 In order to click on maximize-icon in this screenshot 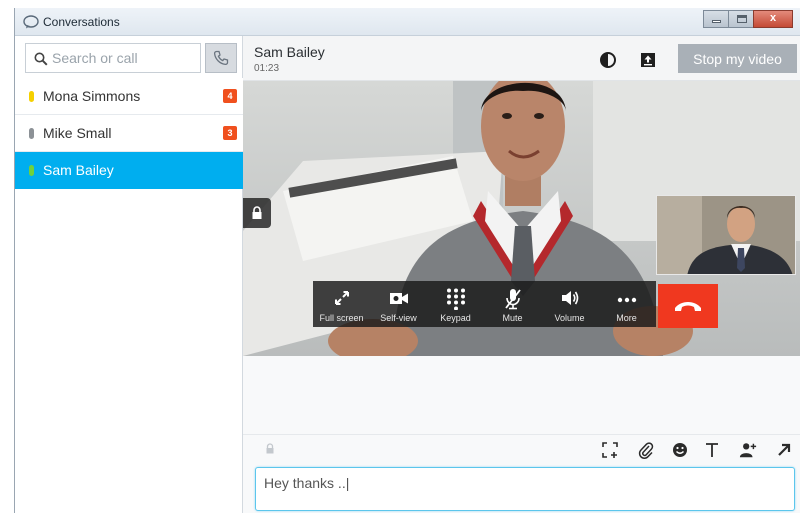, I will do `click(742, 19)`.